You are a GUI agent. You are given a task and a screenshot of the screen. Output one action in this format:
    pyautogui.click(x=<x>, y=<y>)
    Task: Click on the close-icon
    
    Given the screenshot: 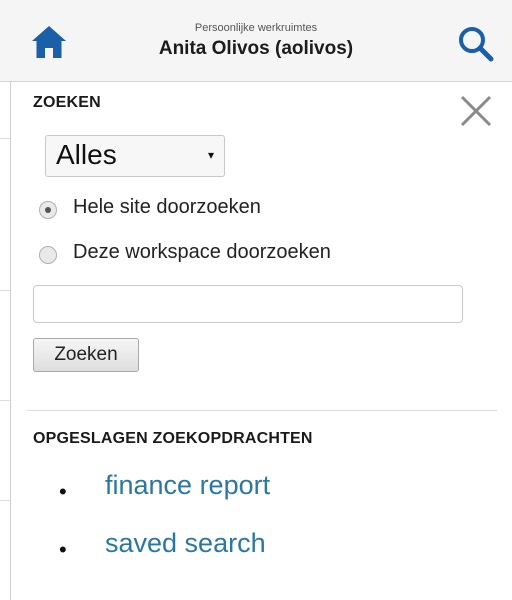 What is the action you would take?
    pyautogui.click(x=476, y=111)
    